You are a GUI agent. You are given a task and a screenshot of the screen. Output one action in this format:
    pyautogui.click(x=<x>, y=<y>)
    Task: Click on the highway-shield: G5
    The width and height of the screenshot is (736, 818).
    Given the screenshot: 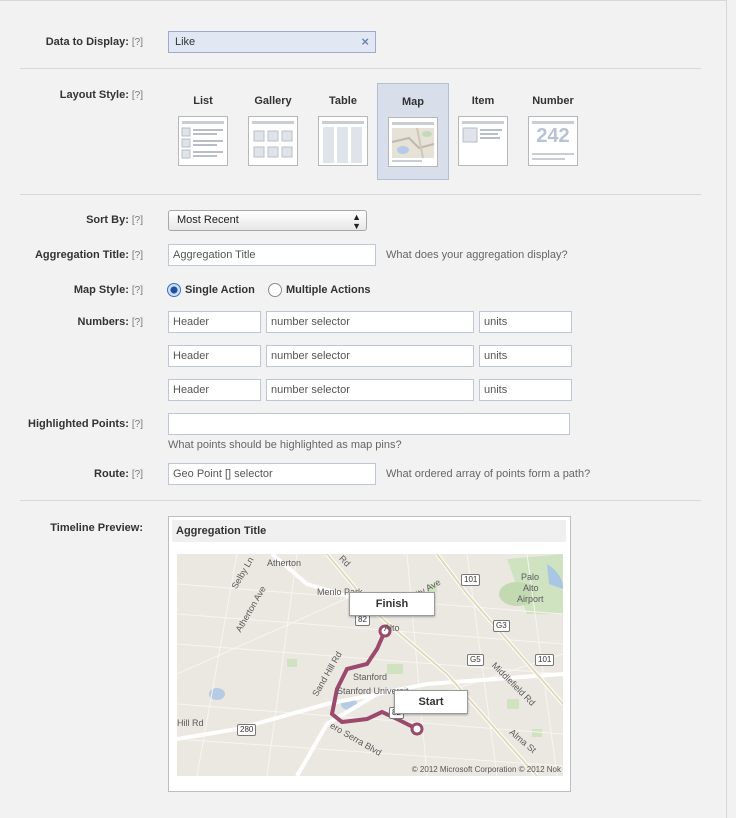 What is the action you would take?
    pyautogui.click(x=475, y=660)
    